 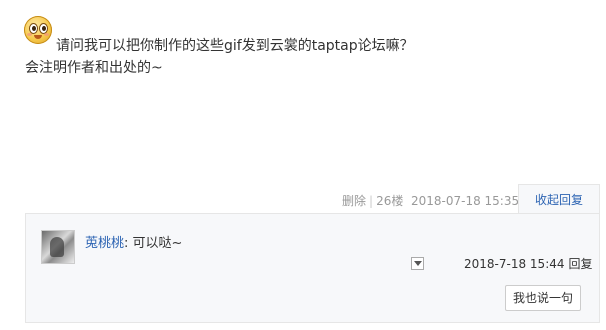 I want to click on avatar-figure, so click(x=57, y=247).